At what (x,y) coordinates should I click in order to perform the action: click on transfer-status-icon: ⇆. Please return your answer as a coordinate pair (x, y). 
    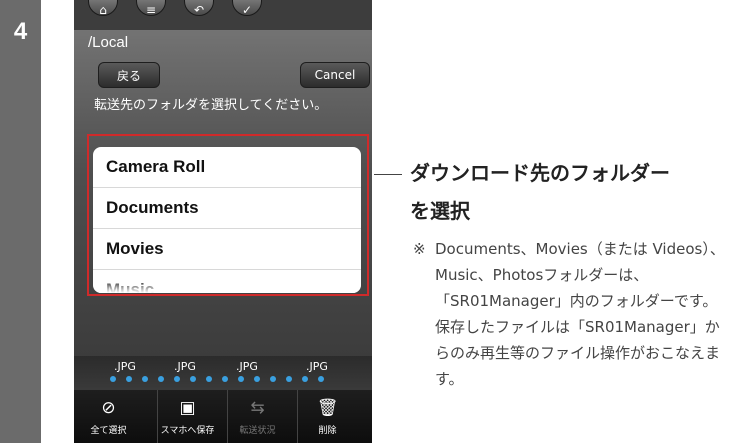
    Looking at the image, I should click on (257, 408).